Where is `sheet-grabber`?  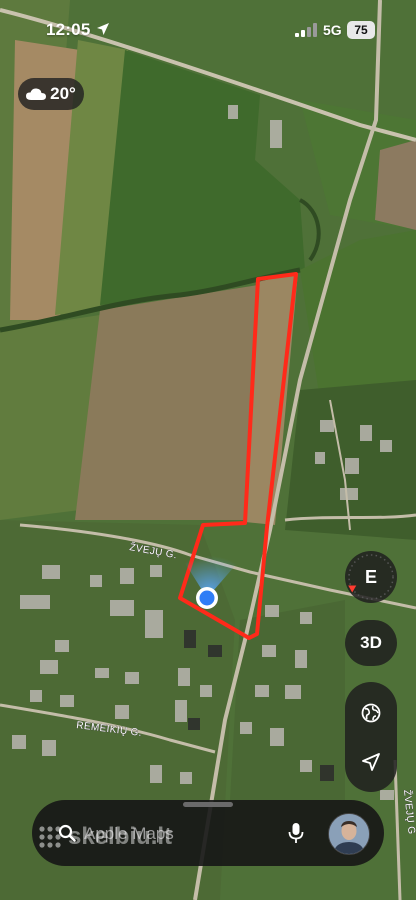
sheet-grabber is located at coordinates (208, 804).